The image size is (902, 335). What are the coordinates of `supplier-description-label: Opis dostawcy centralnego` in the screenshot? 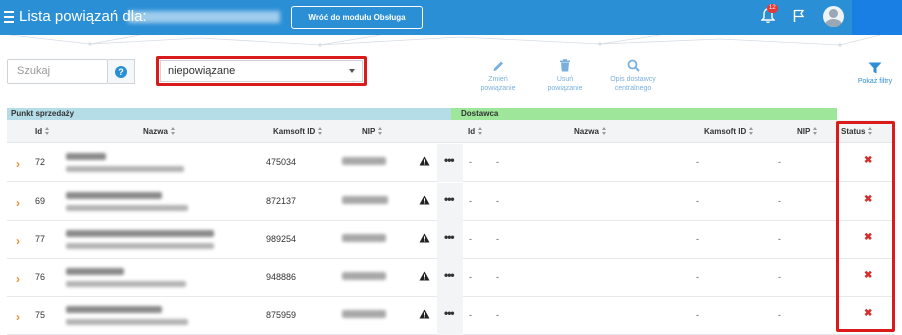 It's located at (633, 84).